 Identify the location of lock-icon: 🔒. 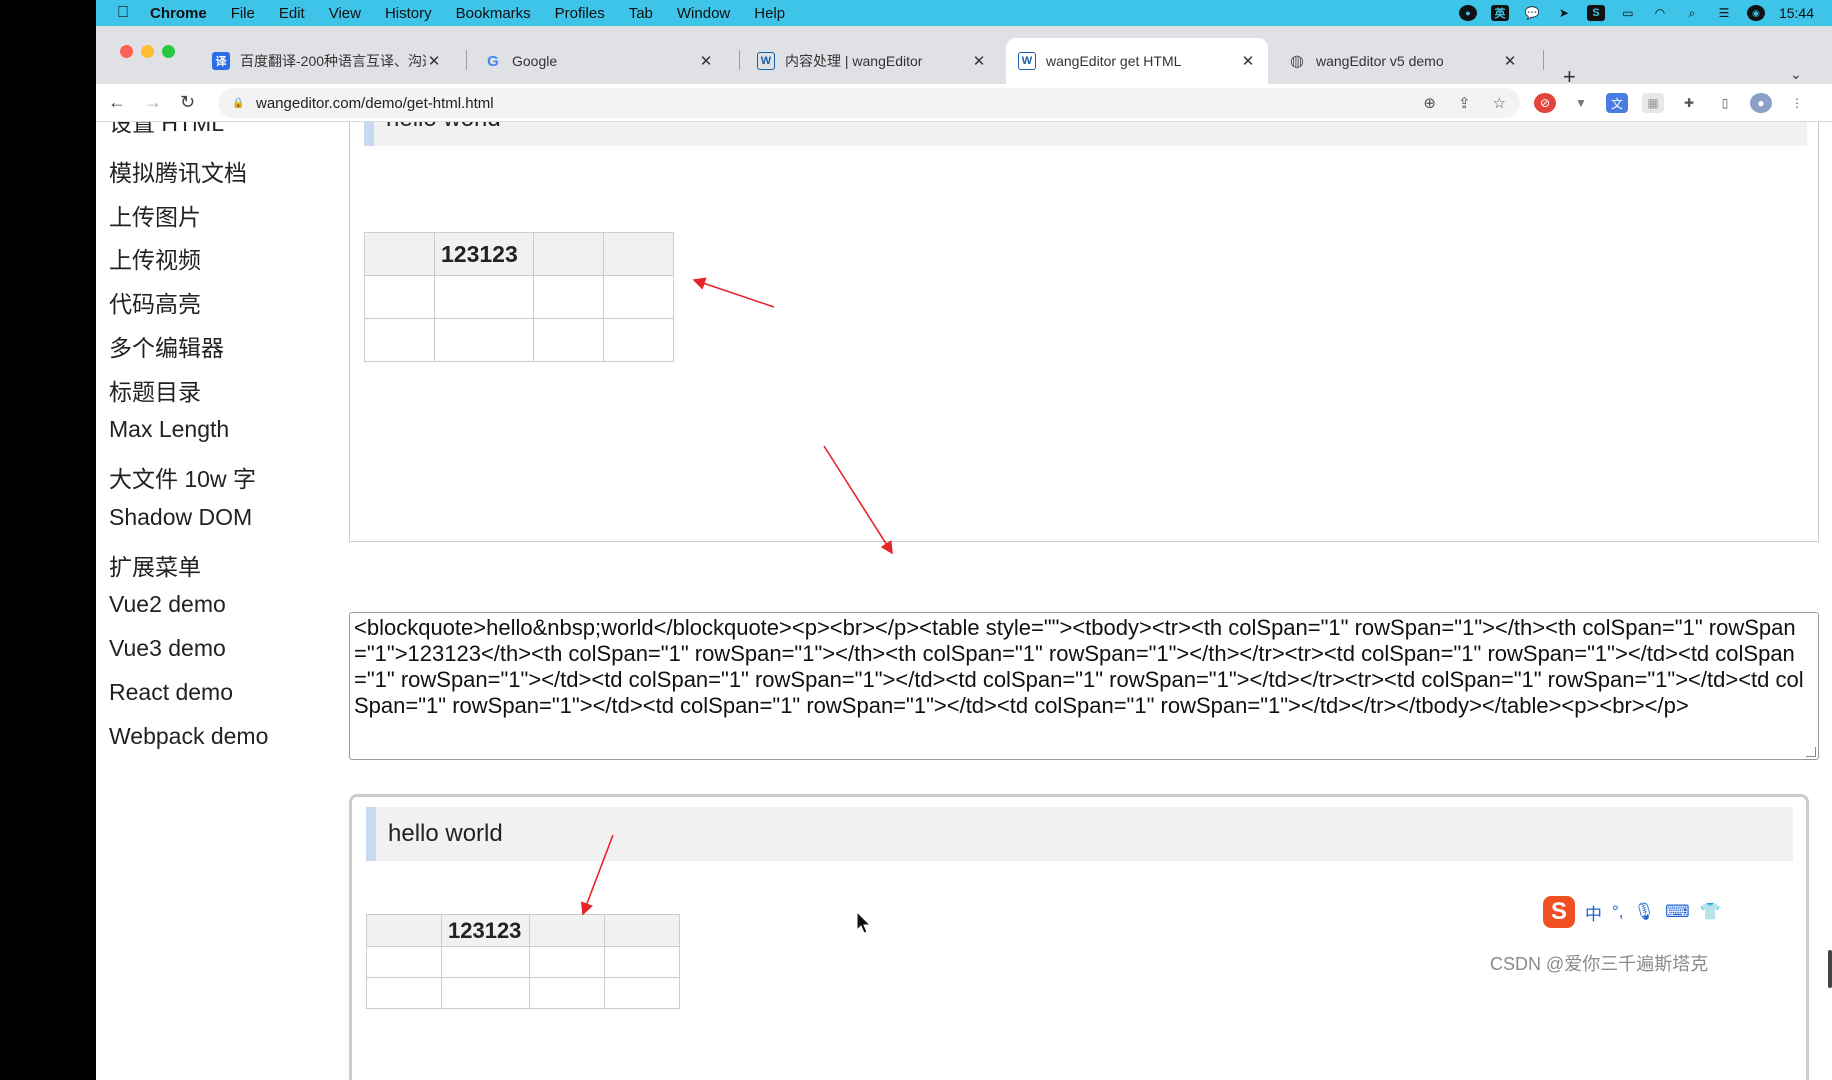
(238, 103).